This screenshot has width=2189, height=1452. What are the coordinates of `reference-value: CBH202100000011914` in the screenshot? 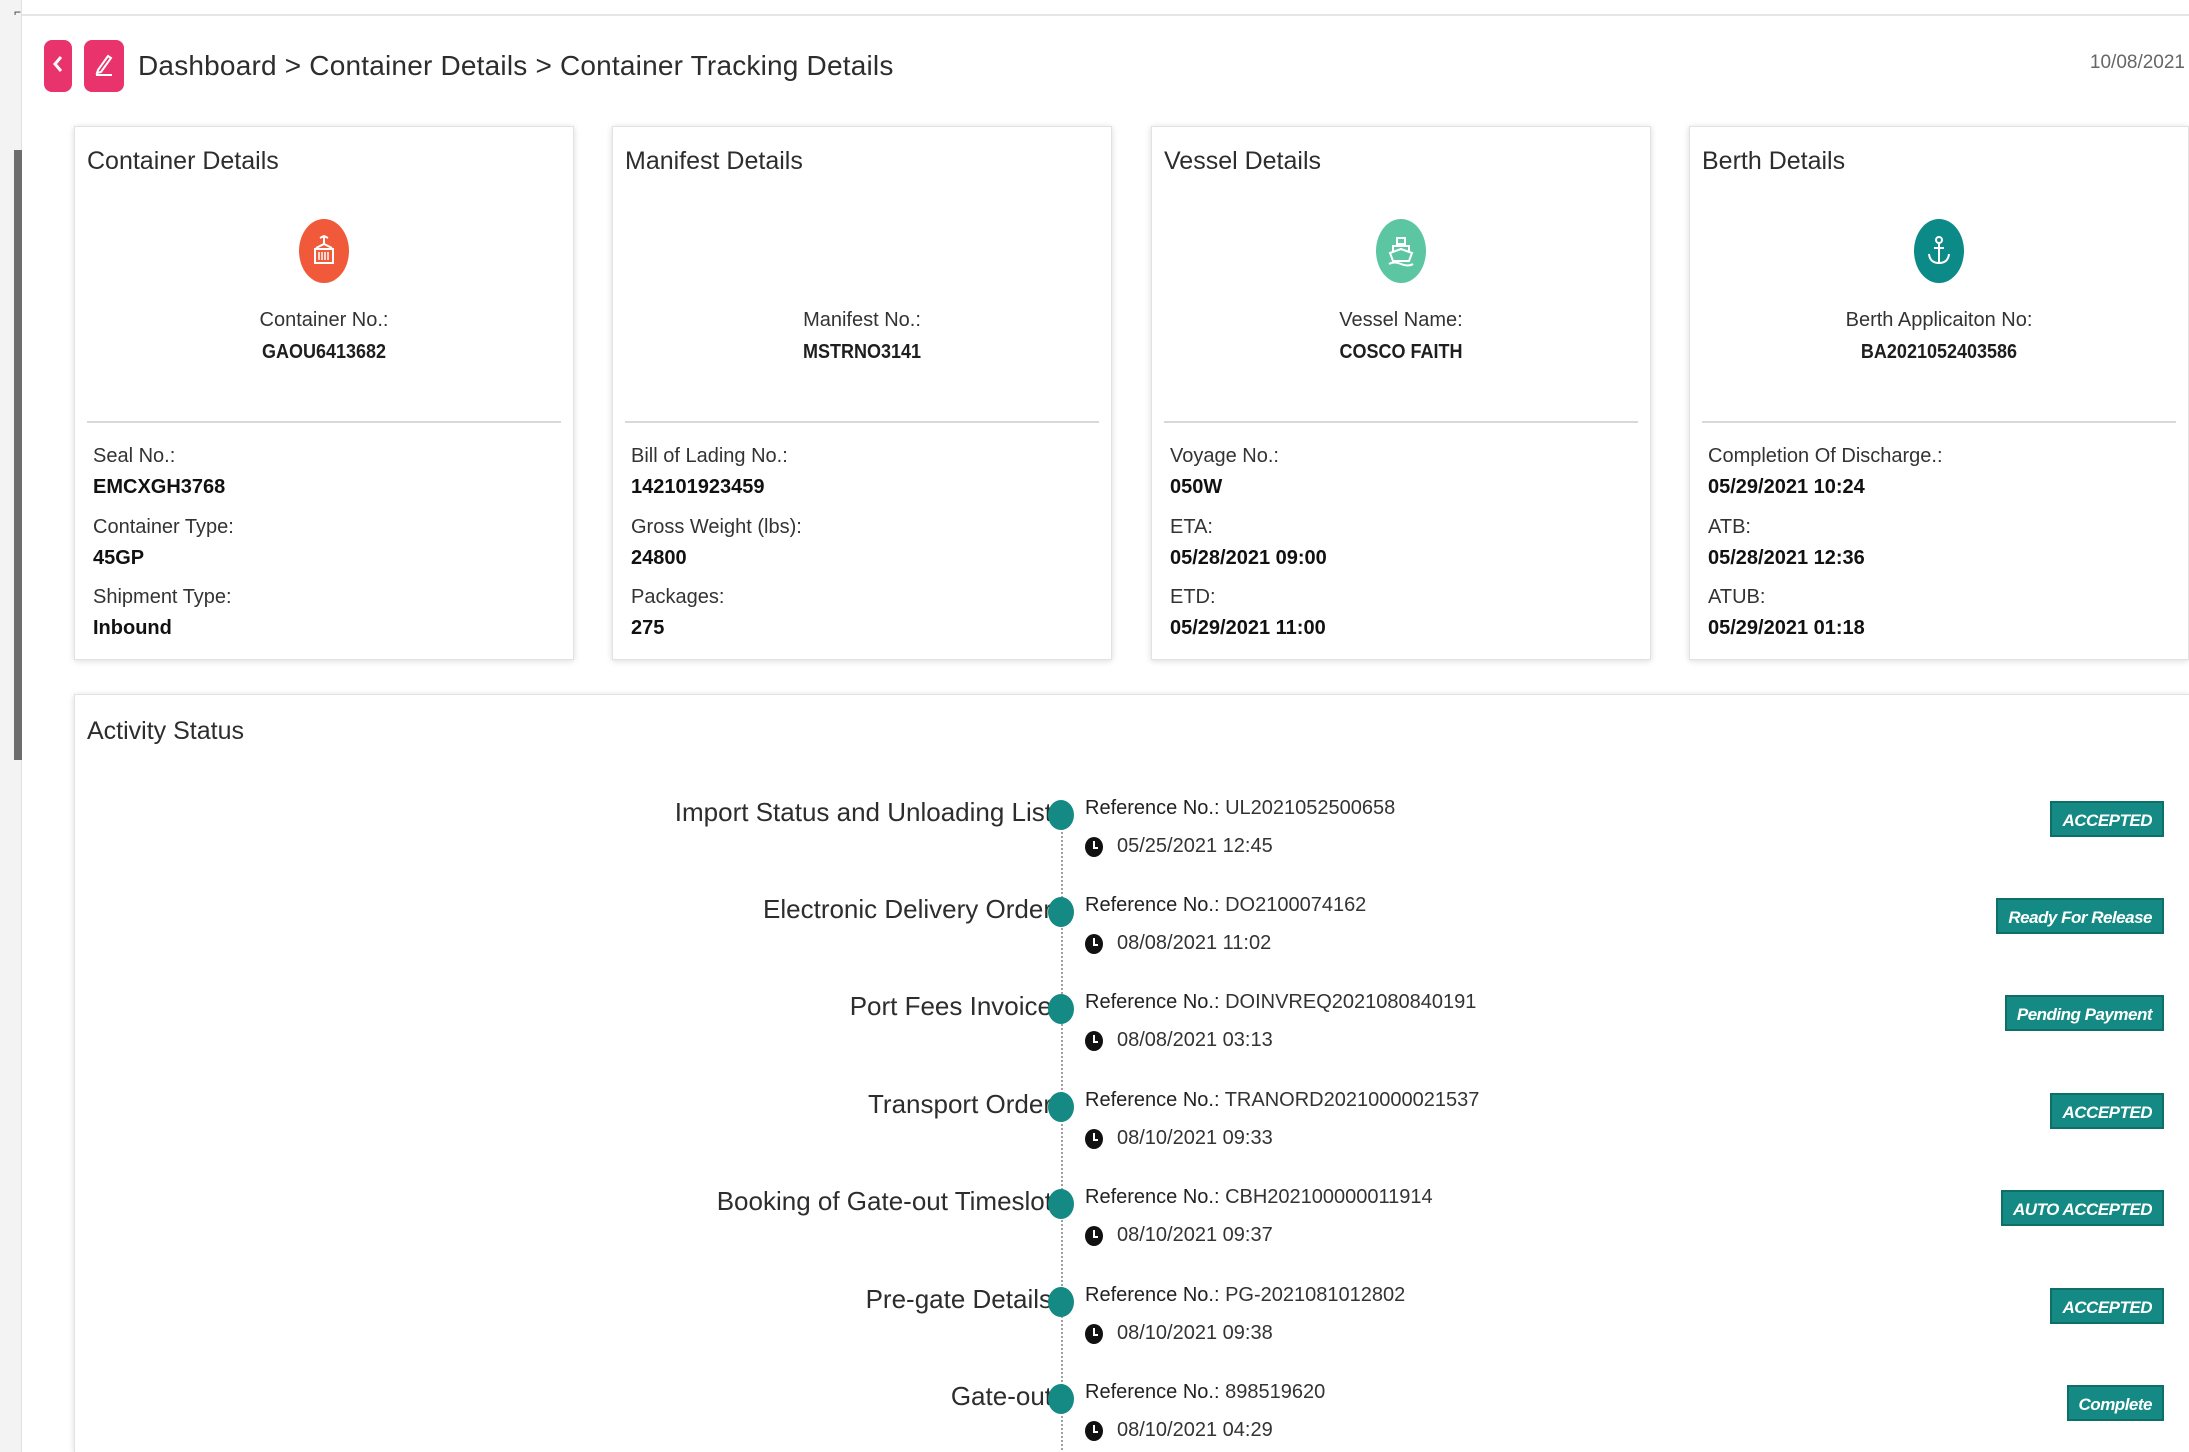 It's located at (1329, 1197).